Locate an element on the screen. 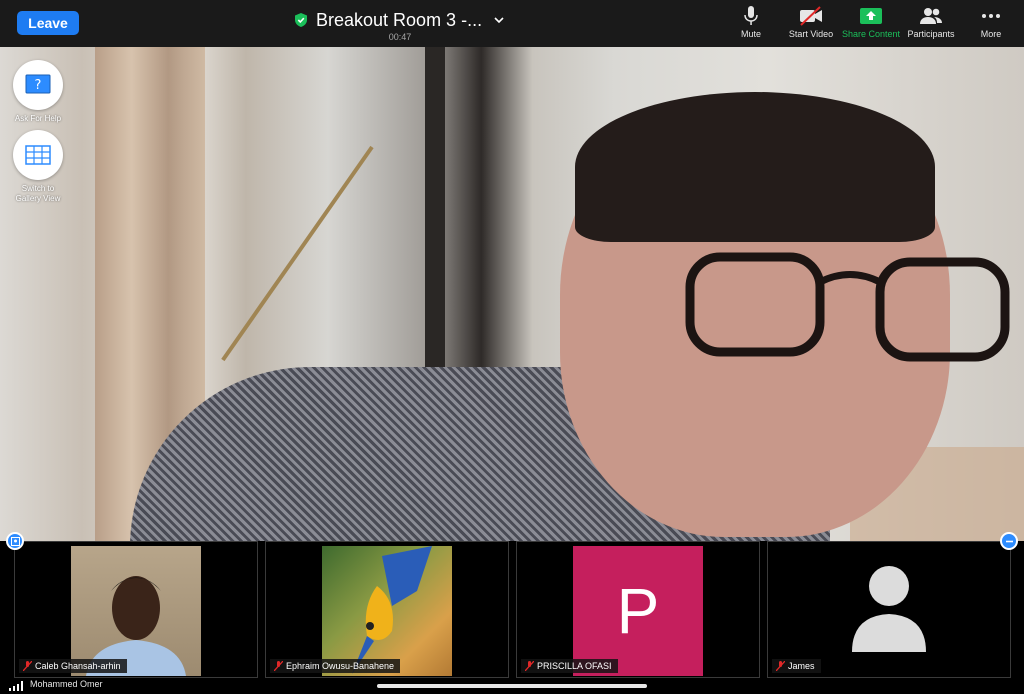 The image size is (1024, 694). switch-gallery-view-button is located at coordinates (38, 155).